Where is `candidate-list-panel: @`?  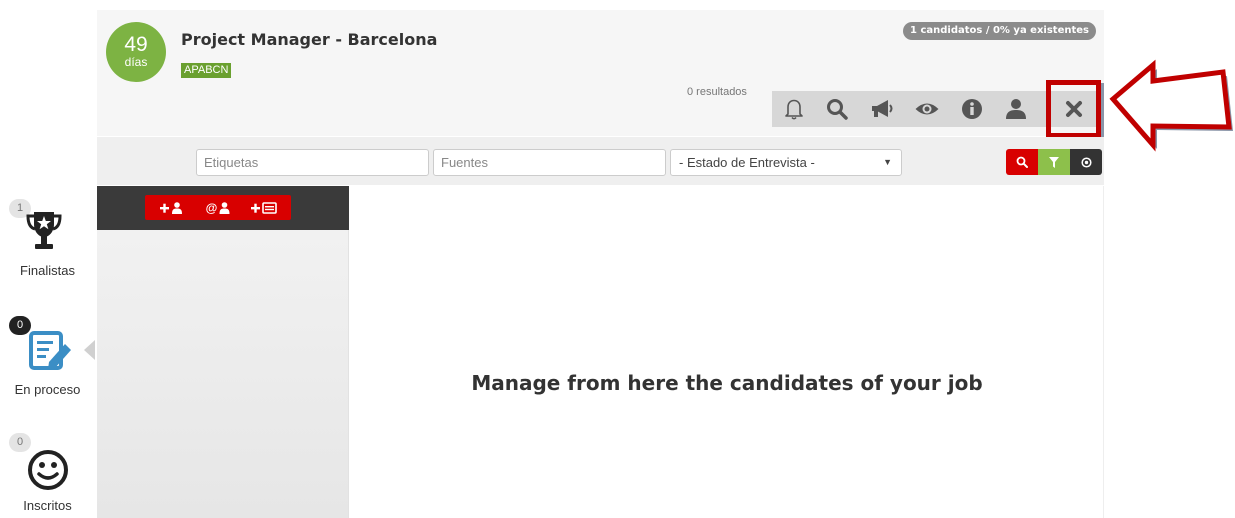
candidate-list-panel: @ is located at coordinates (223, 352).